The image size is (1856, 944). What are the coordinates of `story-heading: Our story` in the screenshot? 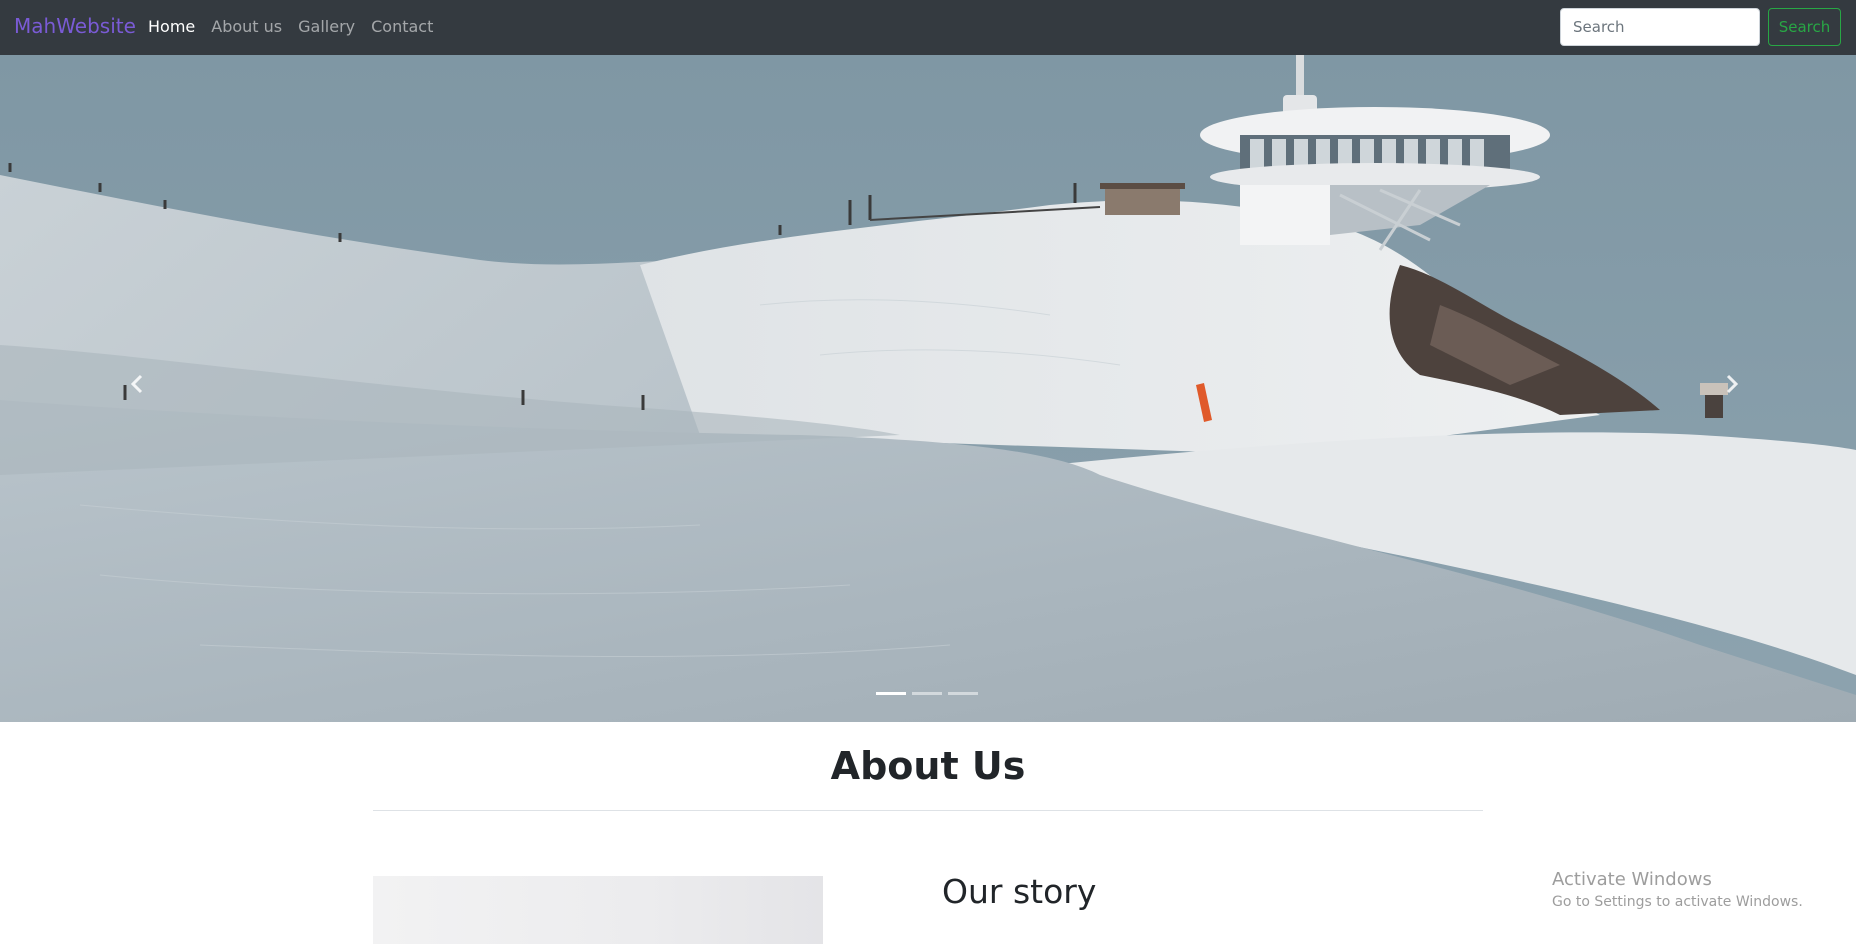 It's located at (1019, 891).